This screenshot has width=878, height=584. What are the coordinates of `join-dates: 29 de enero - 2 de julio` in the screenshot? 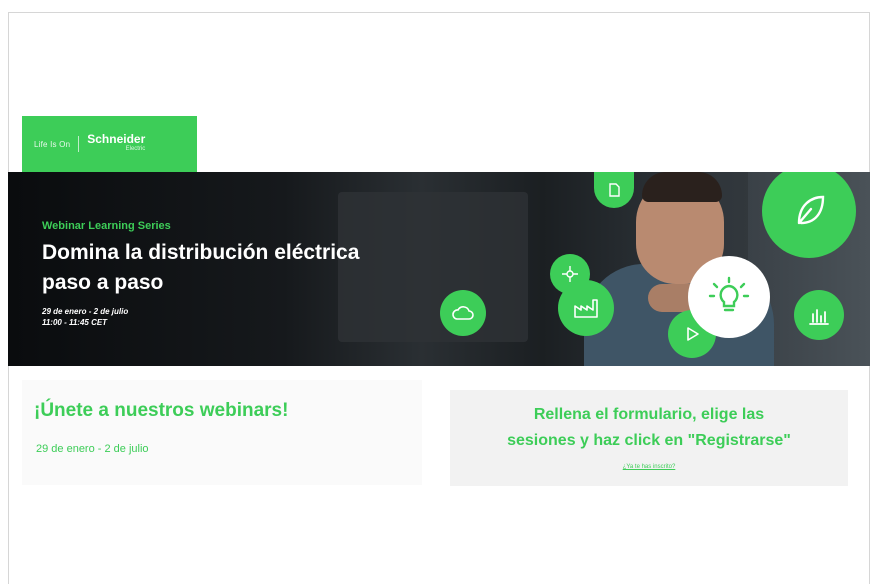 It's located at (92, 449).